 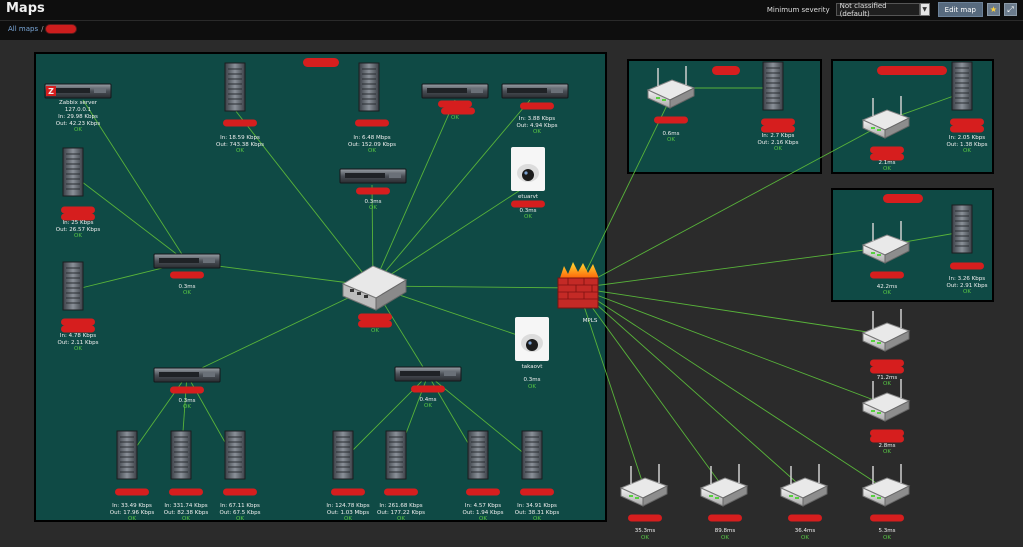 I want to click on node-in: In: 3.88 Kbps, so click(x=537, y=119).